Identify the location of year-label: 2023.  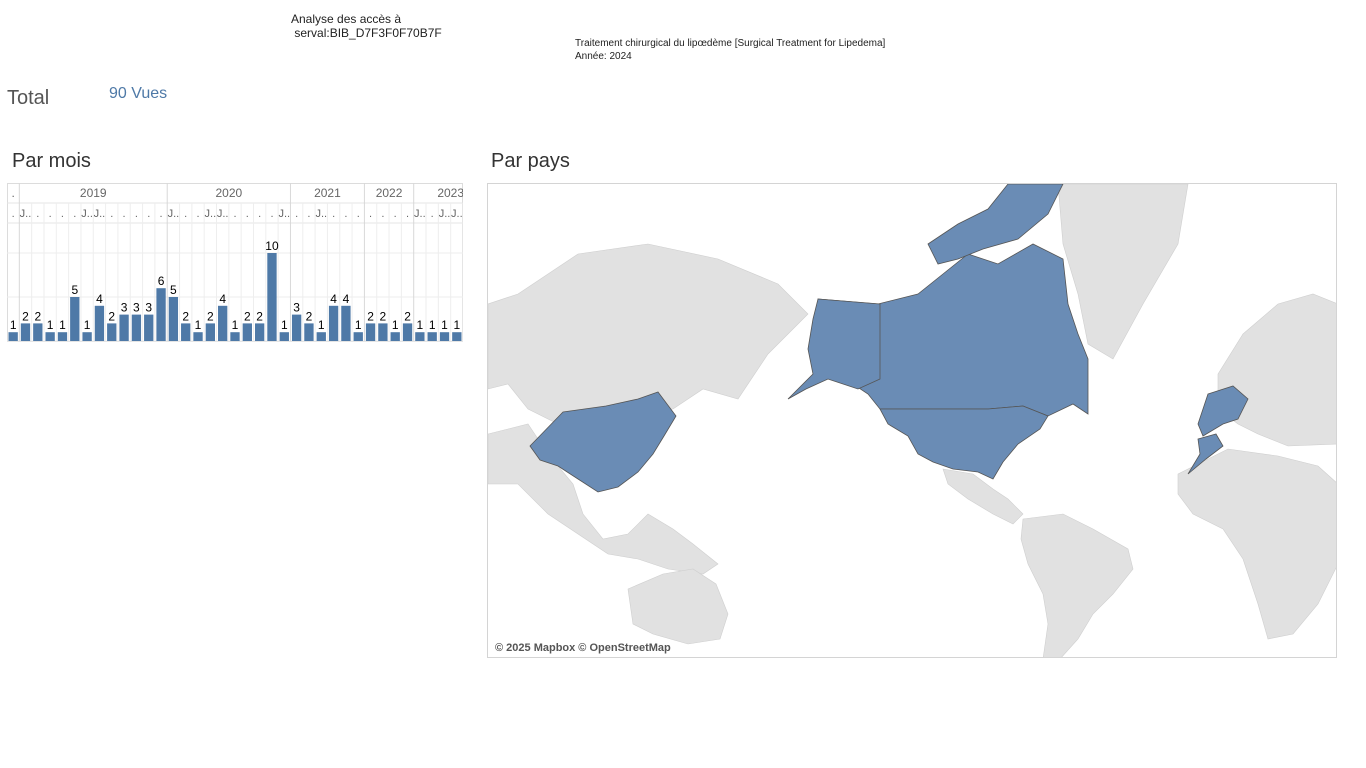
(450, 193).